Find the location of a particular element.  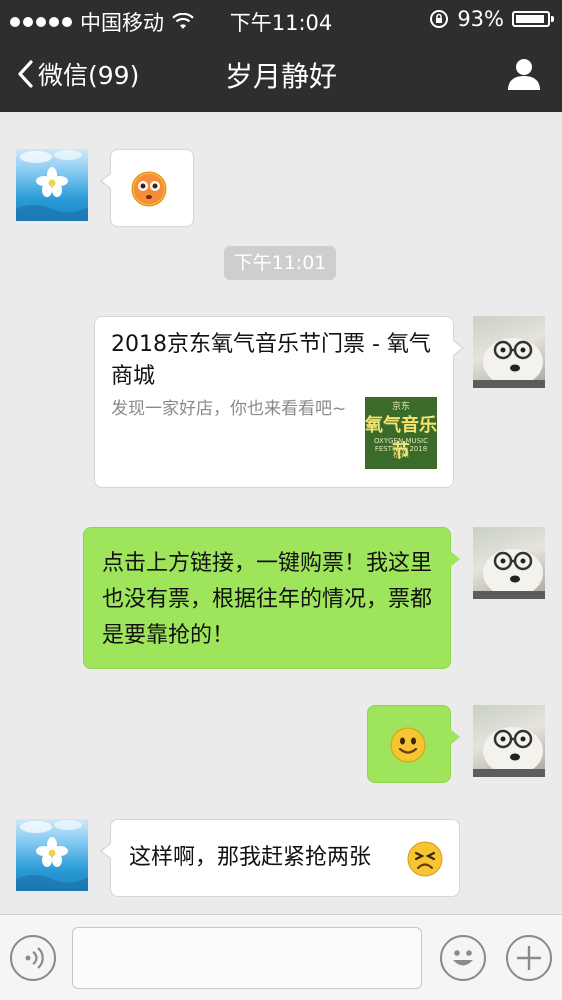

message-input is located at coordinates (247, 958).